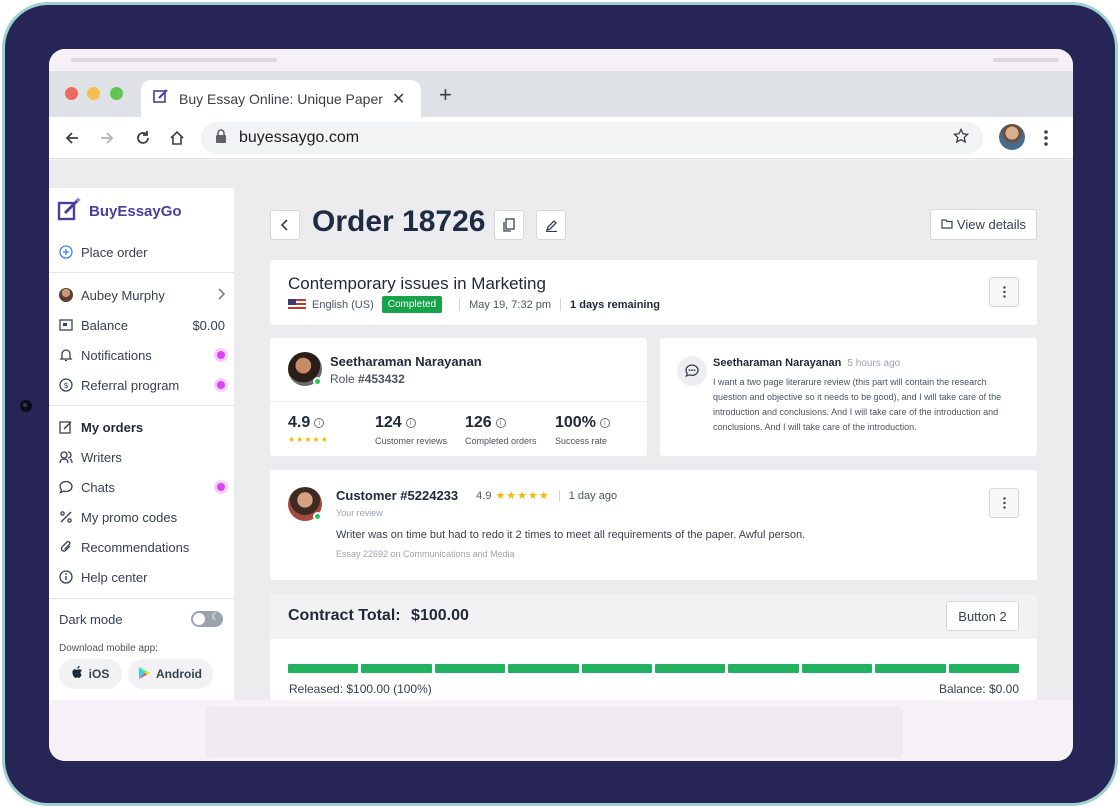  Describe the element at coordinates (299, 422) in the screenshot. I see `stat-value: 4.9` at that location.